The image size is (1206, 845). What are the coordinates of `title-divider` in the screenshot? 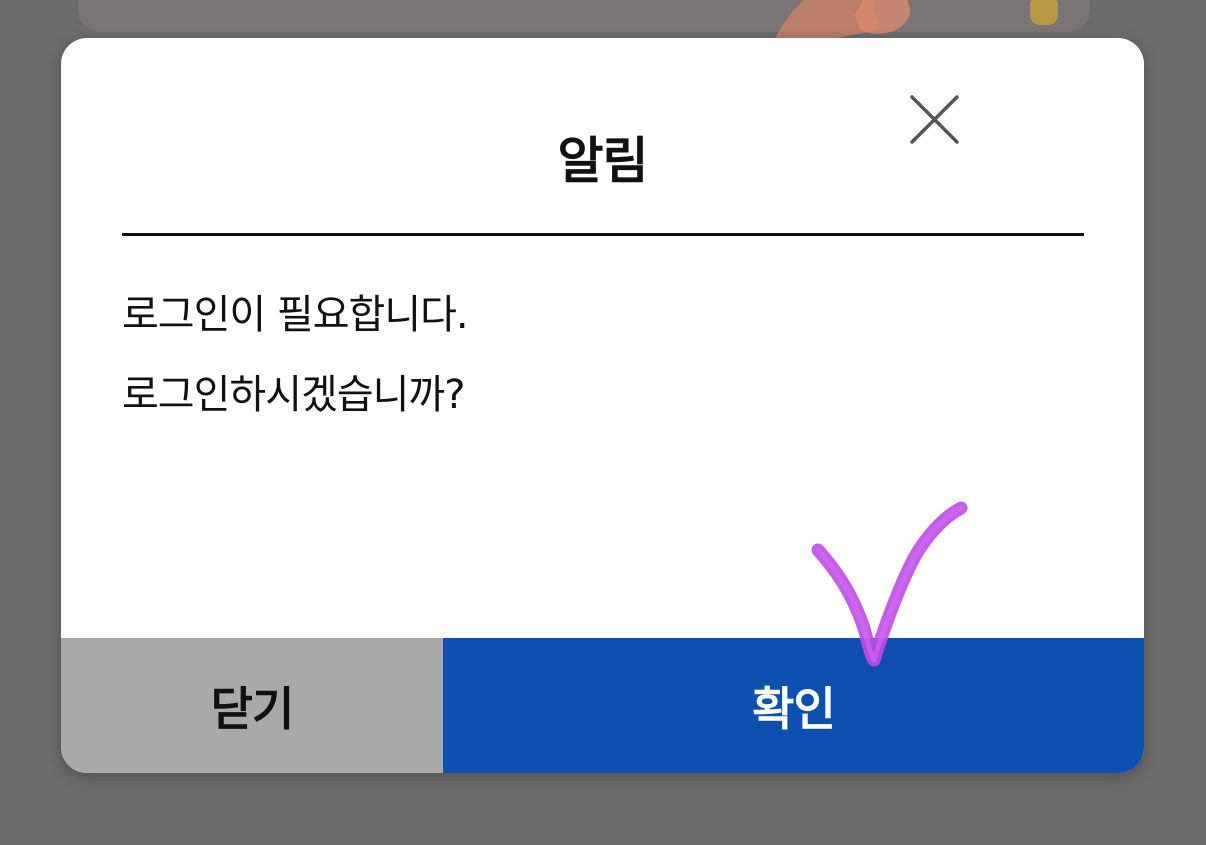 It's located at (603, 234).